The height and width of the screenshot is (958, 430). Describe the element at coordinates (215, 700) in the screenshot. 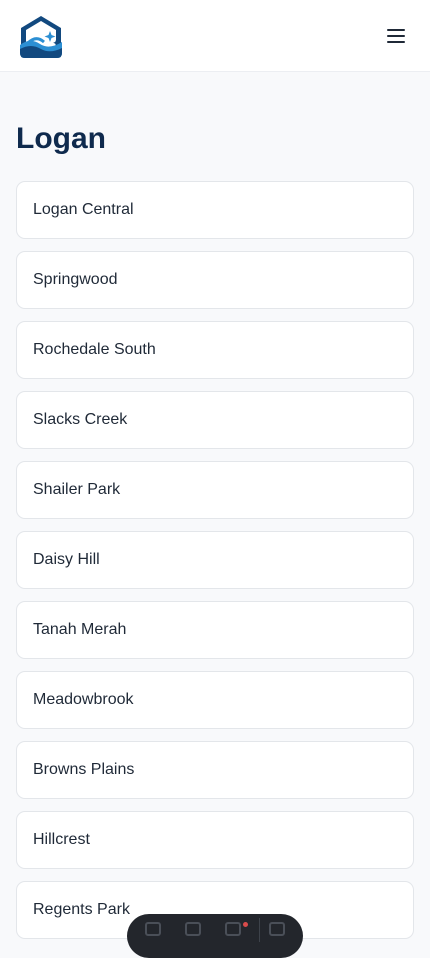

I see `suburb-item: Meadowbrook` at that location.